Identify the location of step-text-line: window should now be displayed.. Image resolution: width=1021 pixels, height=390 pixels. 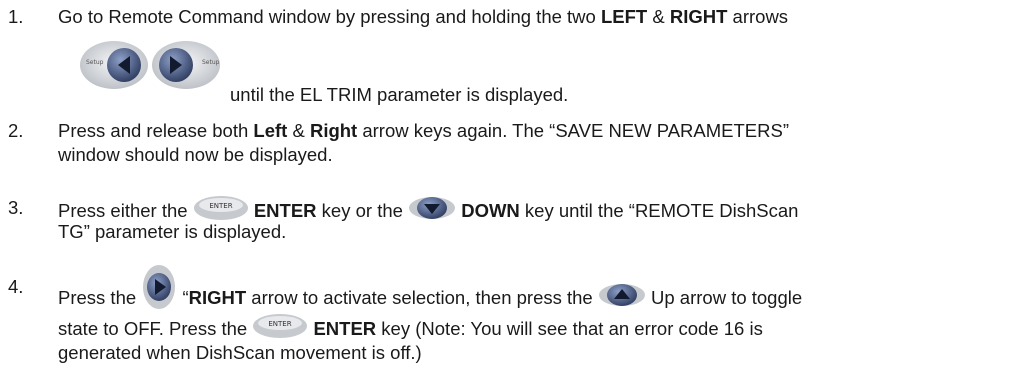
(195, 154).